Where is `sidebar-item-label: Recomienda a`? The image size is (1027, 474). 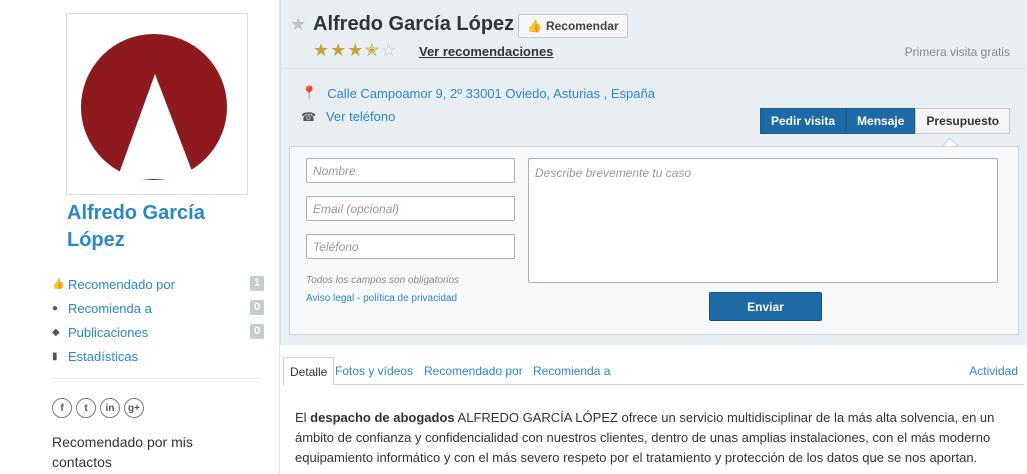 sidebar-item-label: Recomienda a is located at coordinates (110, 308).